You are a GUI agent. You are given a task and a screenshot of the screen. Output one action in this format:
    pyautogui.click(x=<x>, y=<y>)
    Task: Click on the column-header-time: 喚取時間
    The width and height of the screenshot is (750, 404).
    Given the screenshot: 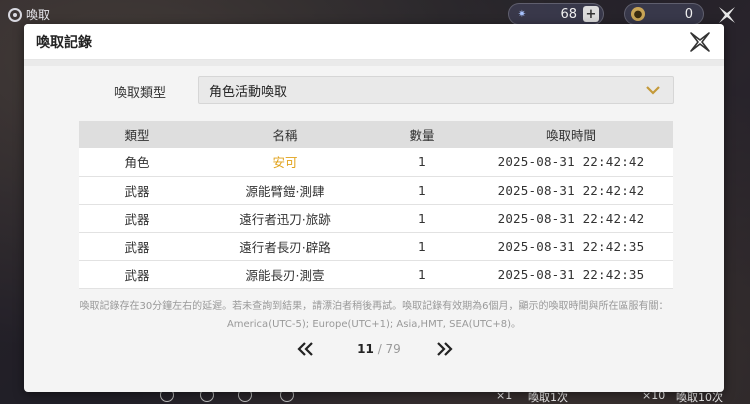 What is the action you would take?
    pyautogui.click(x=571, y=134)
    